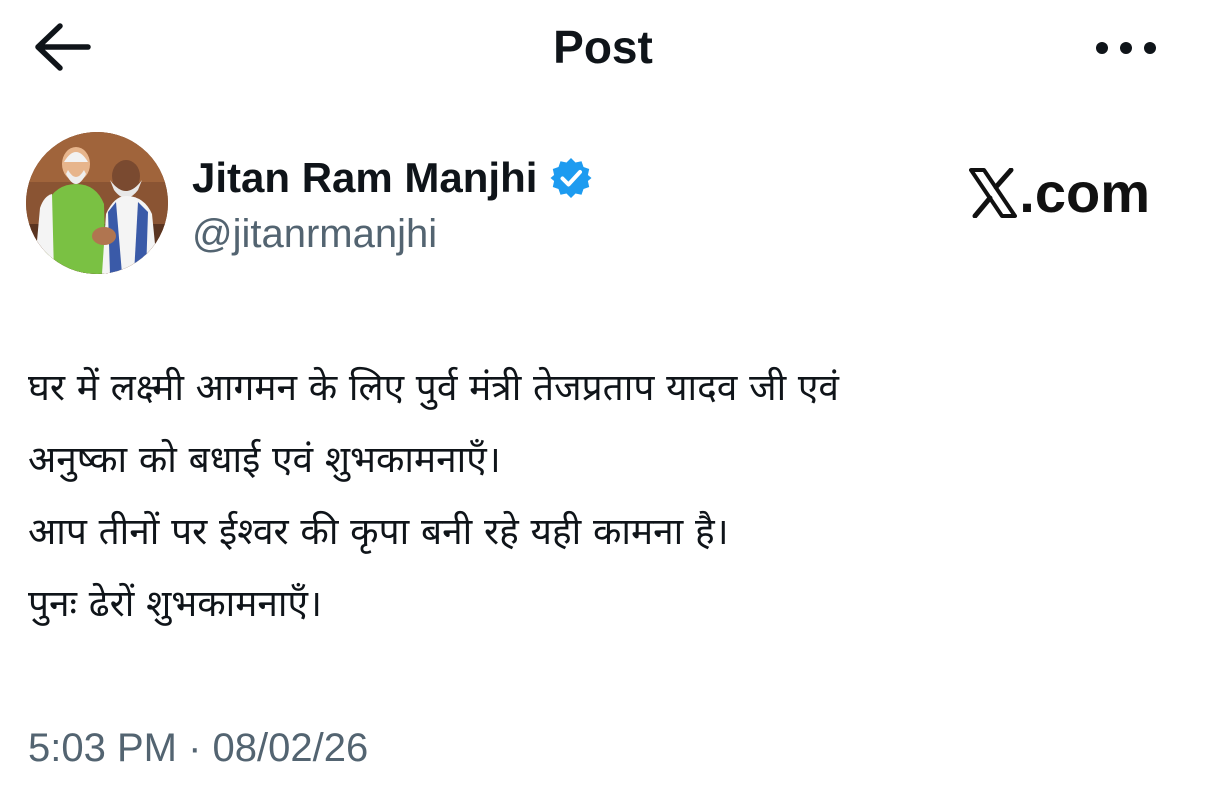 The width and height of the screenshot is (1206, 788). Describe the element at coordinates (198, 748) in the screenshot. I see `post-timestamp: 5:03 PM · 08/02/26` at that location.